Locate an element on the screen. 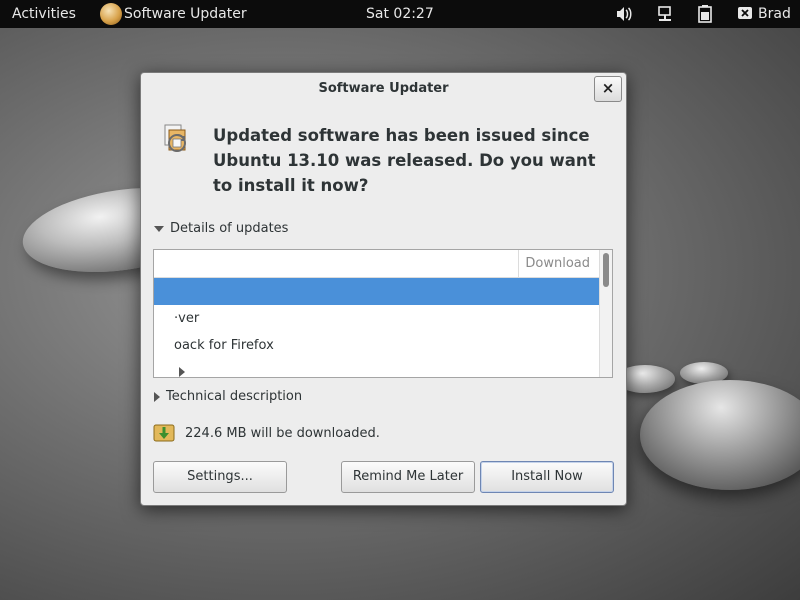  list-item-label: oack for Firefox is located at coordinates (224, 345).